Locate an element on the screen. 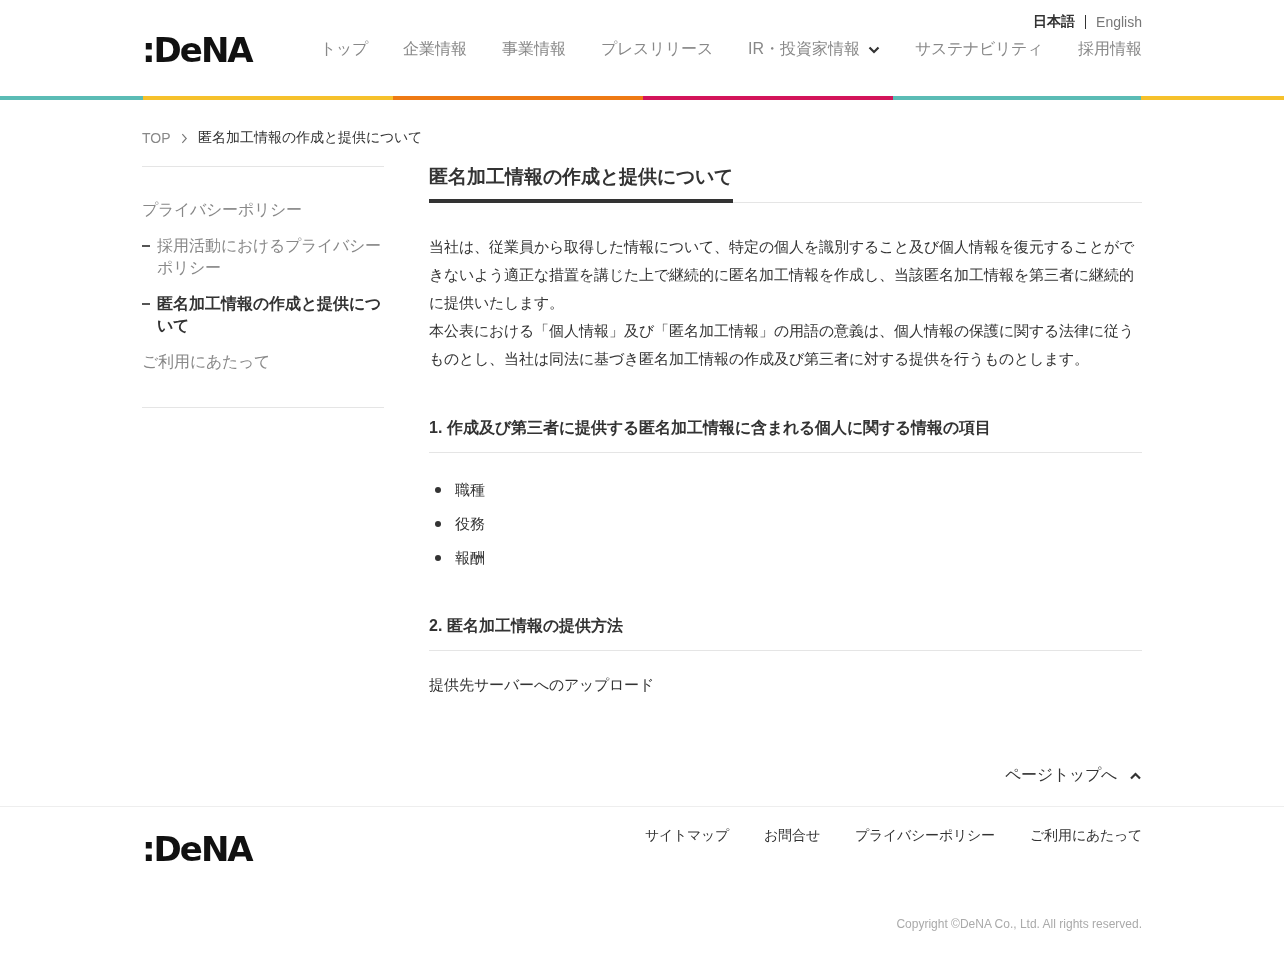  paragraph: 当社は、従業員から取得した情報について、特定の個人を識別すること及び個人情報を復元することができないよう適正な措置を講じた上で継続的に匿名加工情報を作成し、当該匿名加工情報を第三者に継続的に提供いたします。 is located at coordinates (782, 275).